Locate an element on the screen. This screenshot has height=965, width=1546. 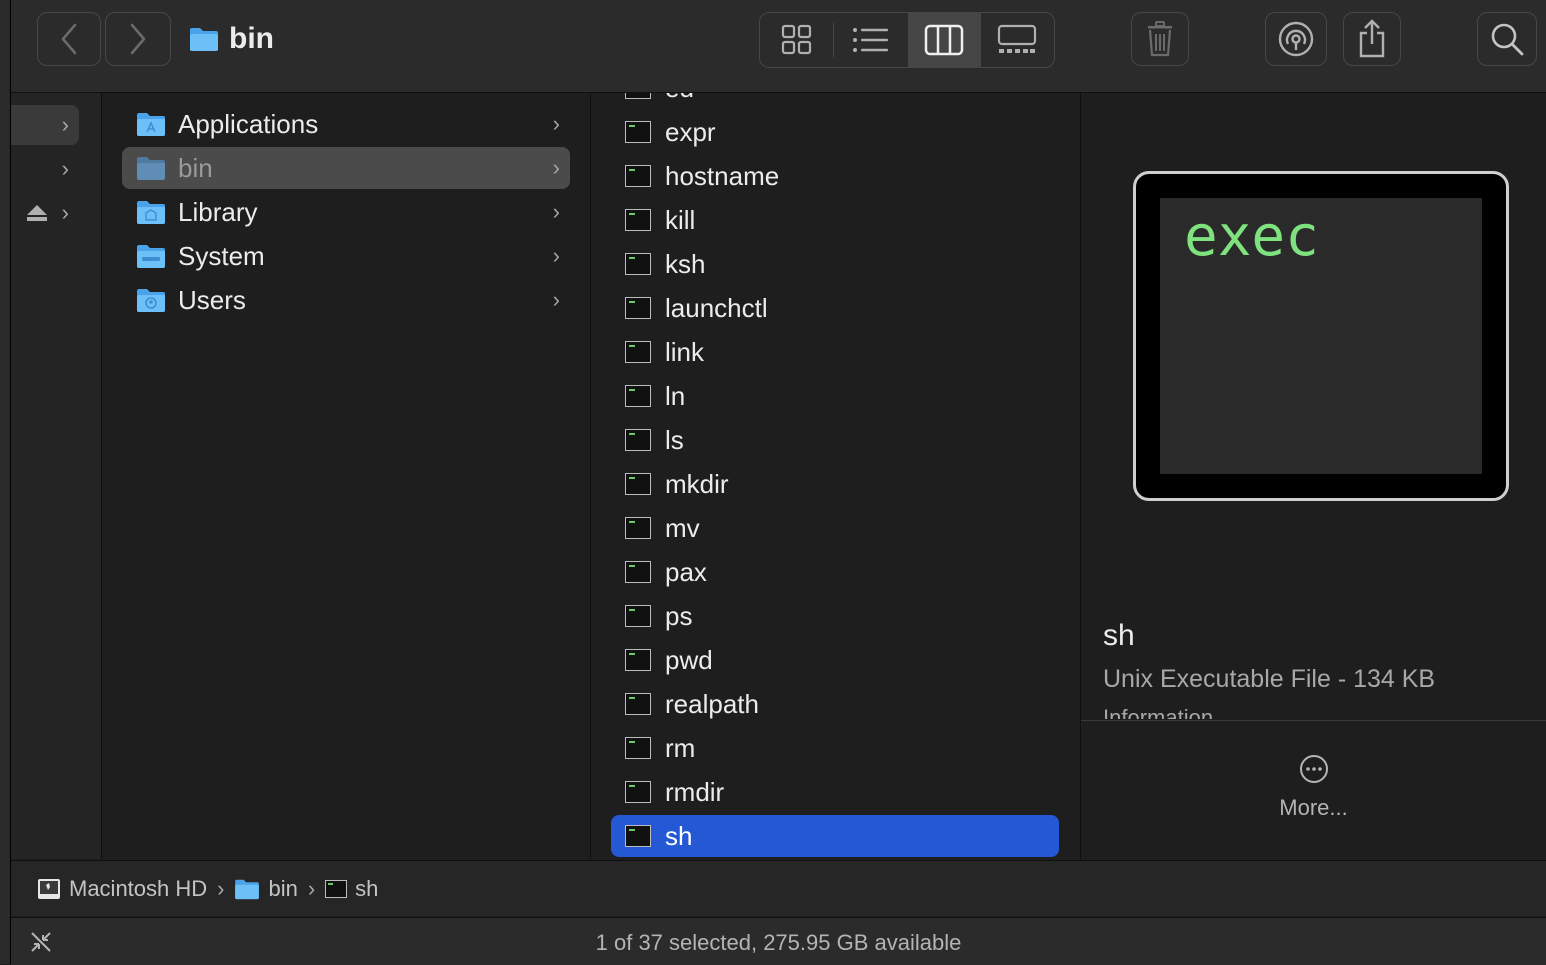
item-label: bin is located at coordinates (195, 167).